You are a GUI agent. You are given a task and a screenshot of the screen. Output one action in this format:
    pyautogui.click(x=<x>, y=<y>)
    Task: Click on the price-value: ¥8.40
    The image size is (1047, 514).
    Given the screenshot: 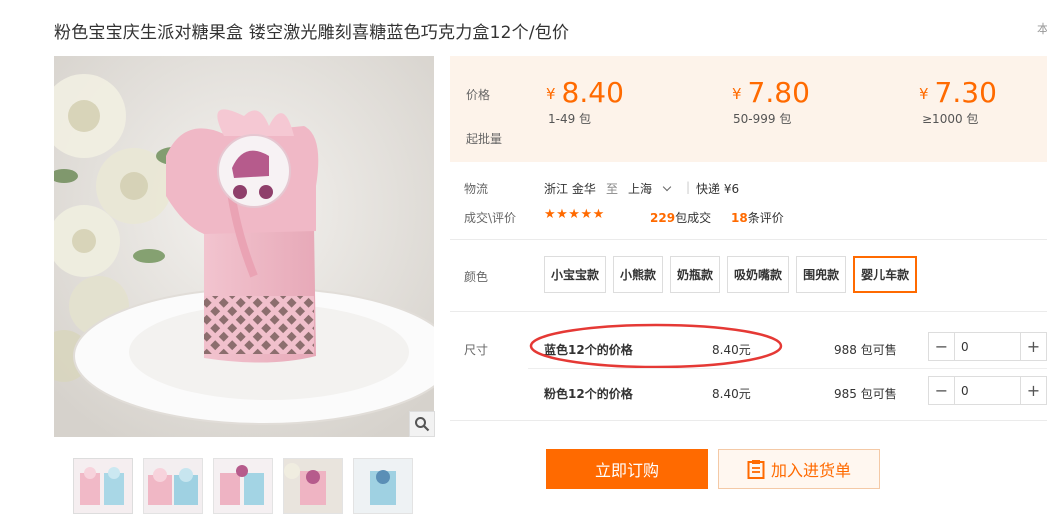 What is the action you would take?
    pyautogui.click(x=585, y=92)
    